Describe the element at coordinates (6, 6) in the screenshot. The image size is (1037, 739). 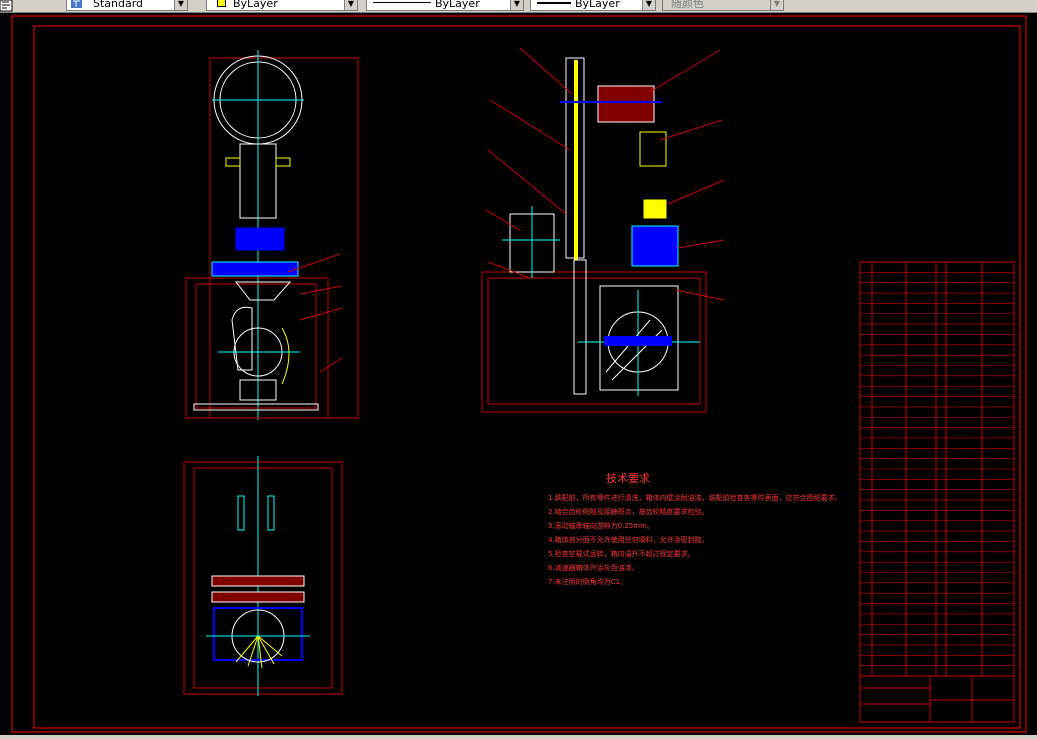
I see `text-style-icon` at that location.